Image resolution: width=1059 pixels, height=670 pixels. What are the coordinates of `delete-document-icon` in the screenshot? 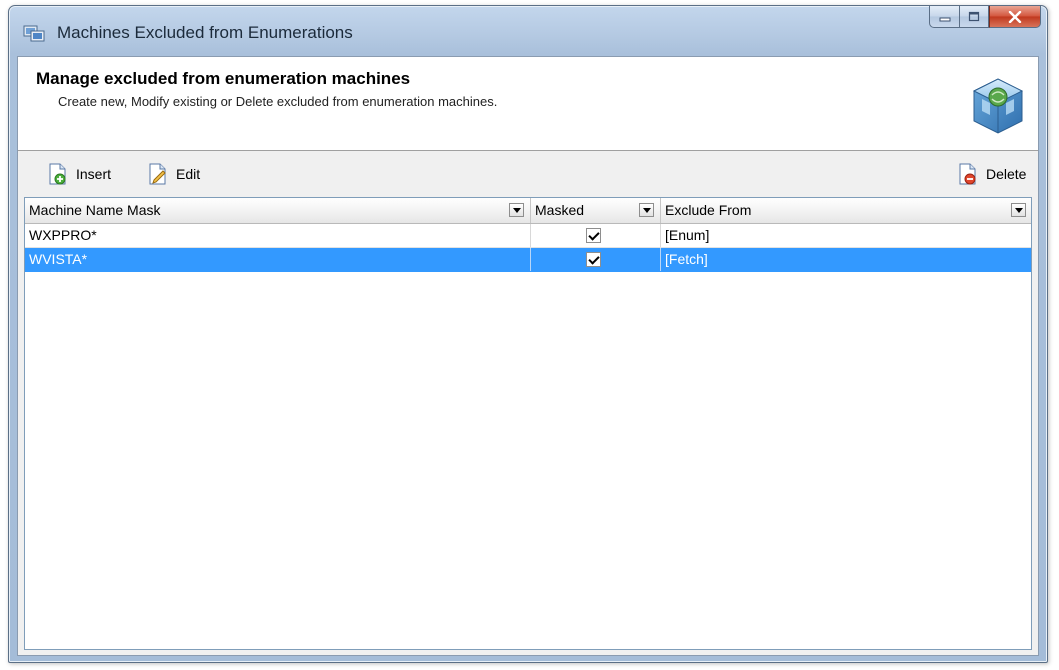 It's located at (967, 174).